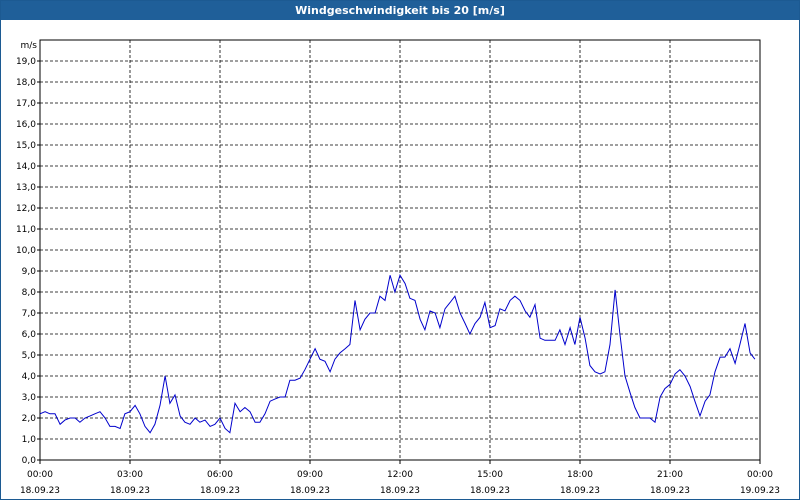 The height and width of the screenshot is (500, 800). I want to click on y-tick-label: 14,0, so click(26, 167).